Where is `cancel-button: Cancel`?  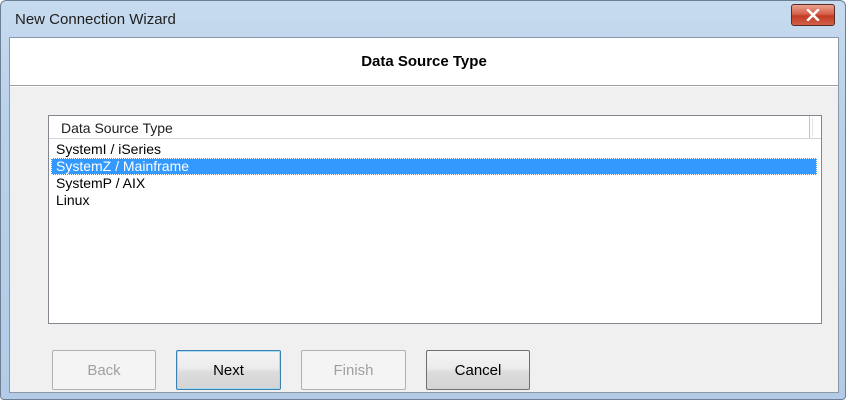
cancel-button: Cancel is located at coordinates (478, 370).